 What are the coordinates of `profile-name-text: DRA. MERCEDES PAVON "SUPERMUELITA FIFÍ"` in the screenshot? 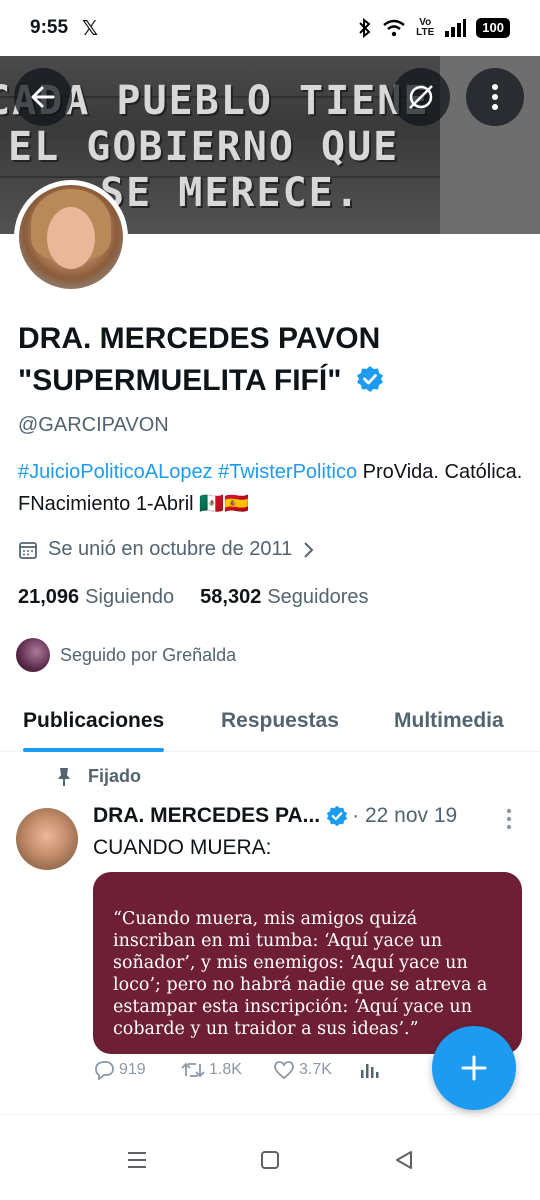 It's located at (199, 359).